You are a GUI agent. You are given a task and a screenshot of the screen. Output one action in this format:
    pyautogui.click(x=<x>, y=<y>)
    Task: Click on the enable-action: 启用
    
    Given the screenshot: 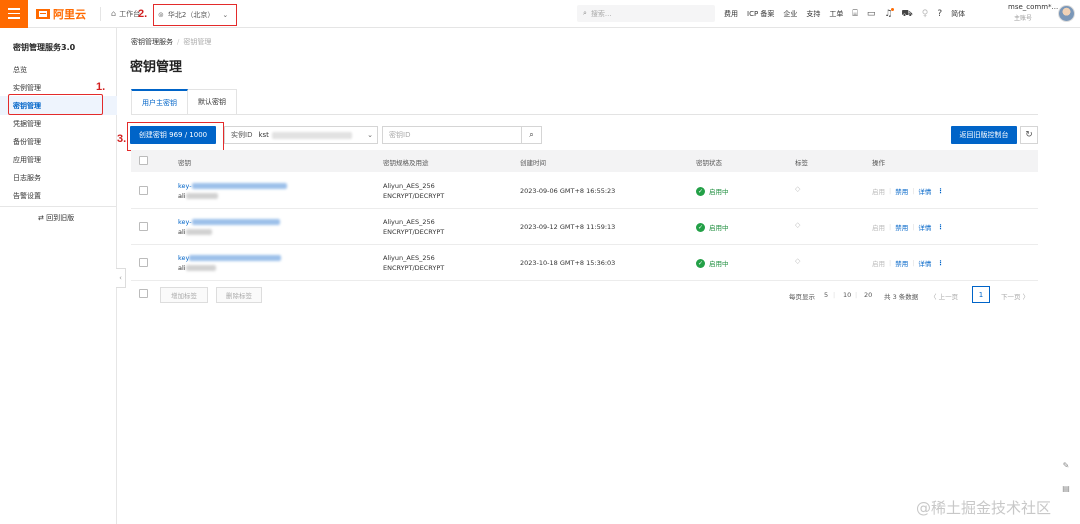 What is the action you would take?
    pyautogui.click(x=878, y=228)
    